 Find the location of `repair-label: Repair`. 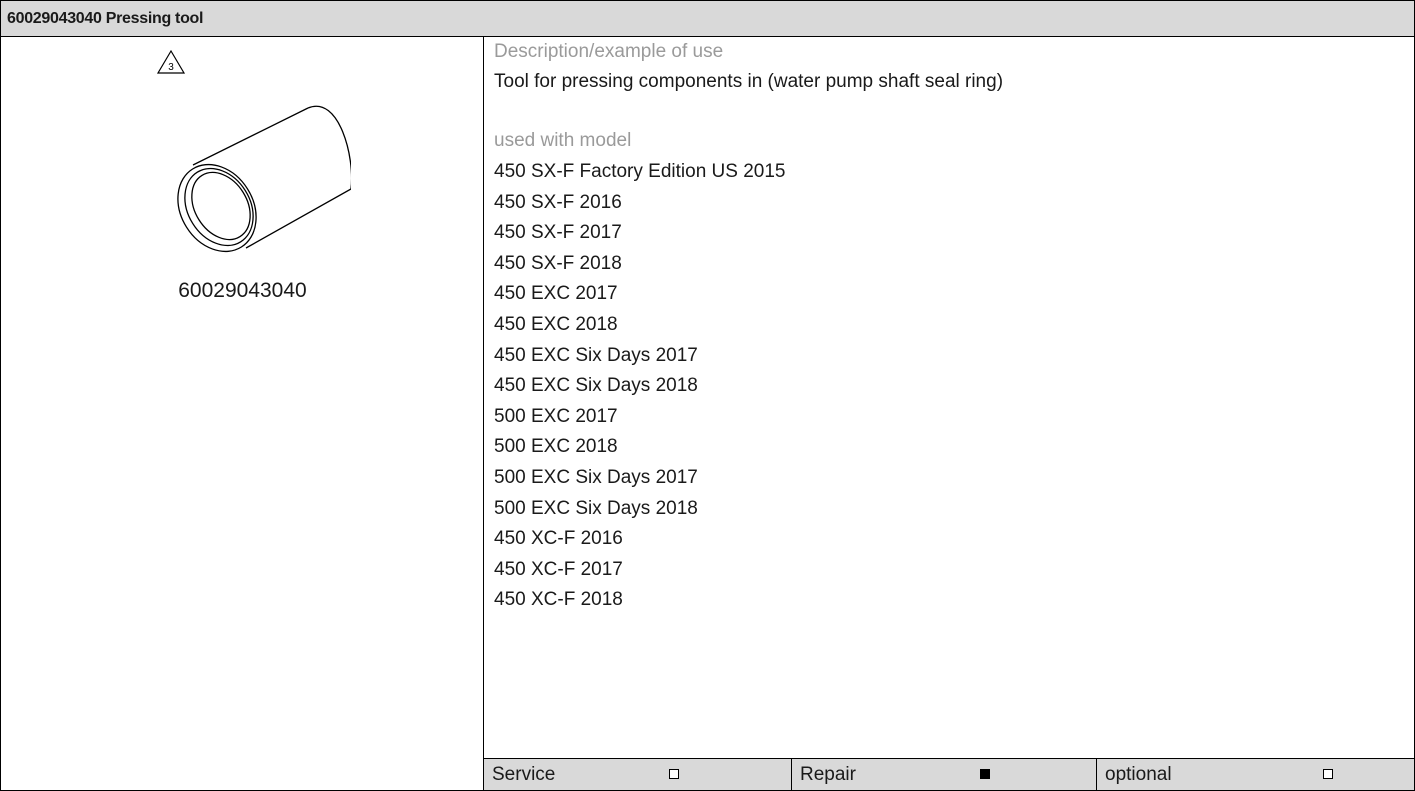

repair-label: Repair is located at coordinates (828, 774).